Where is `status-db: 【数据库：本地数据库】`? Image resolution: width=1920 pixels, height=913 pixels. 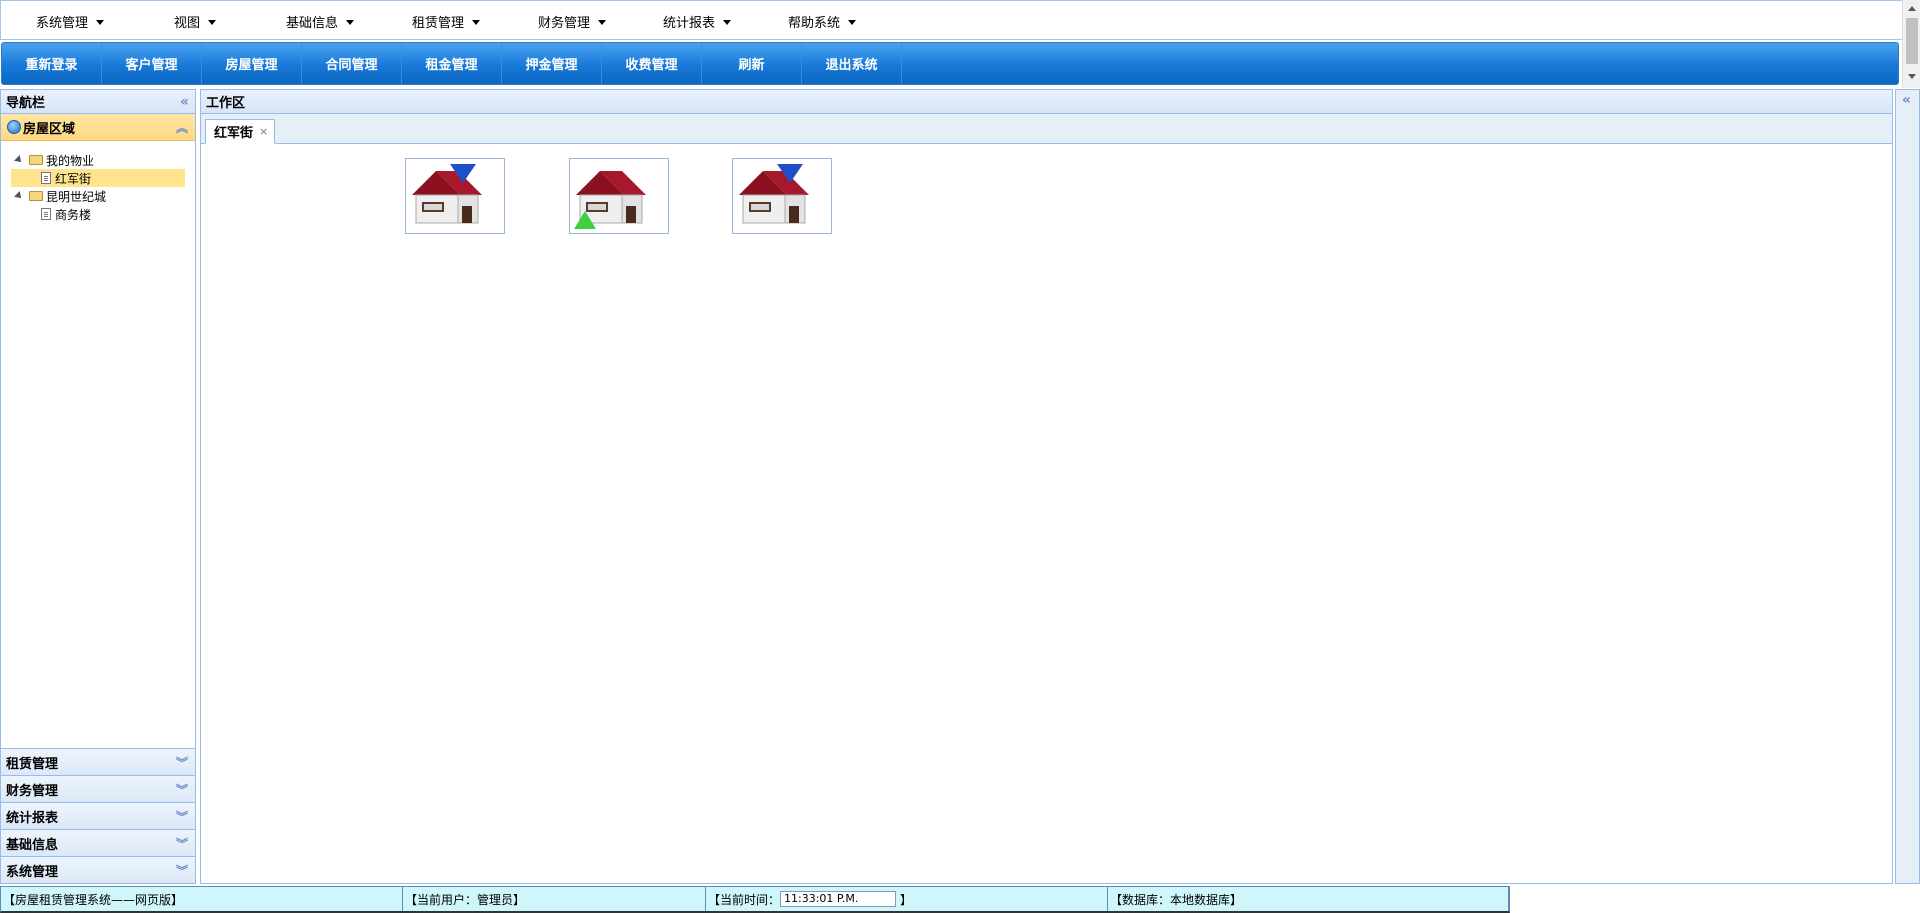
status-db: 【数据库：本地数据库】 is located at coordinates (1308, 899).